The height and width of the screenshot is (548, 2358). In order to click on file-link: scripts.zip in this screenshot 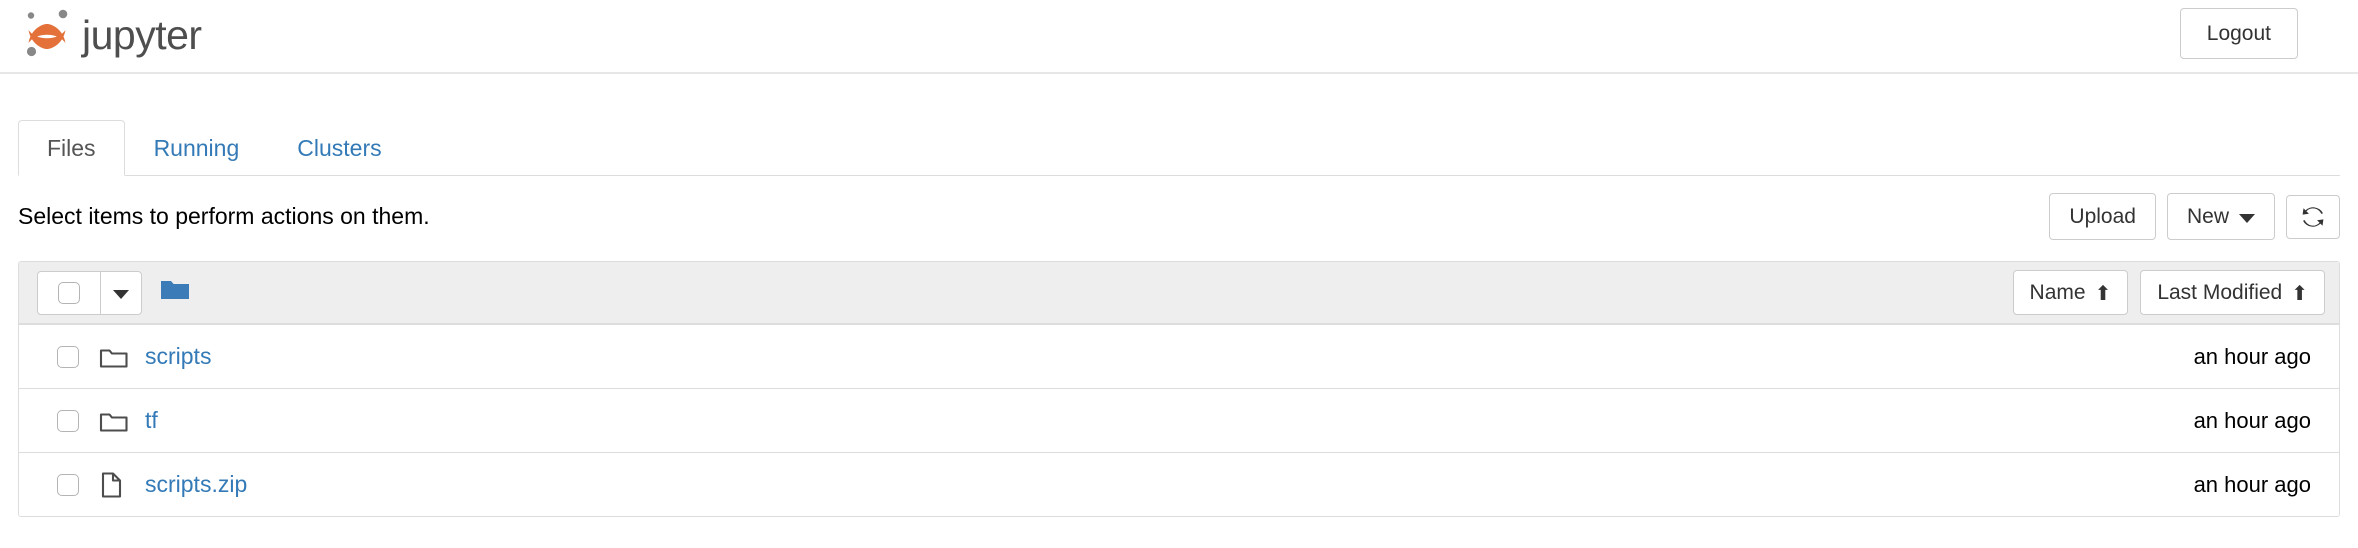, I will do `click(196, 484)`.